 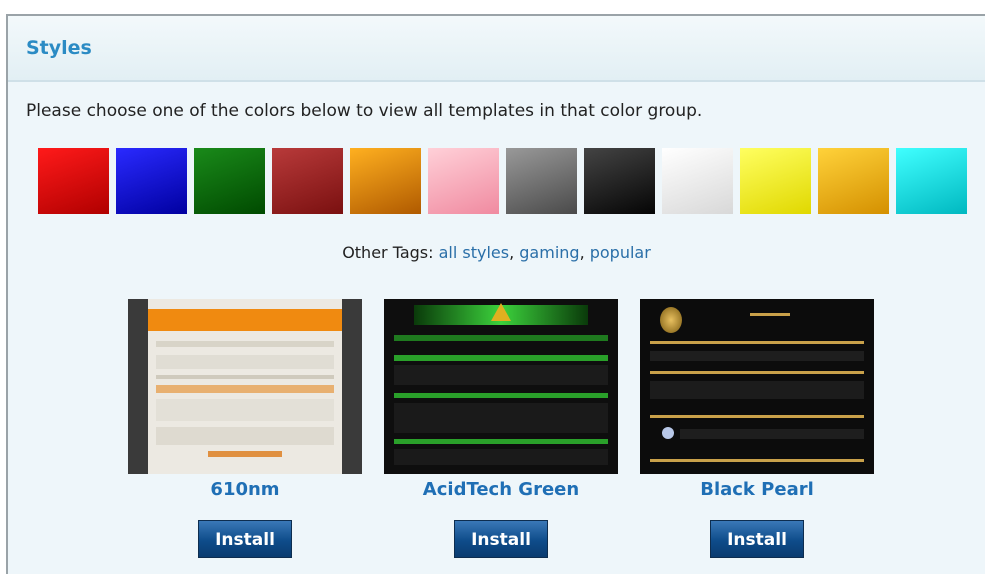 I want to click on template-card-acidtech-green: AcidTech Green Install, so click(x=501, y=428).